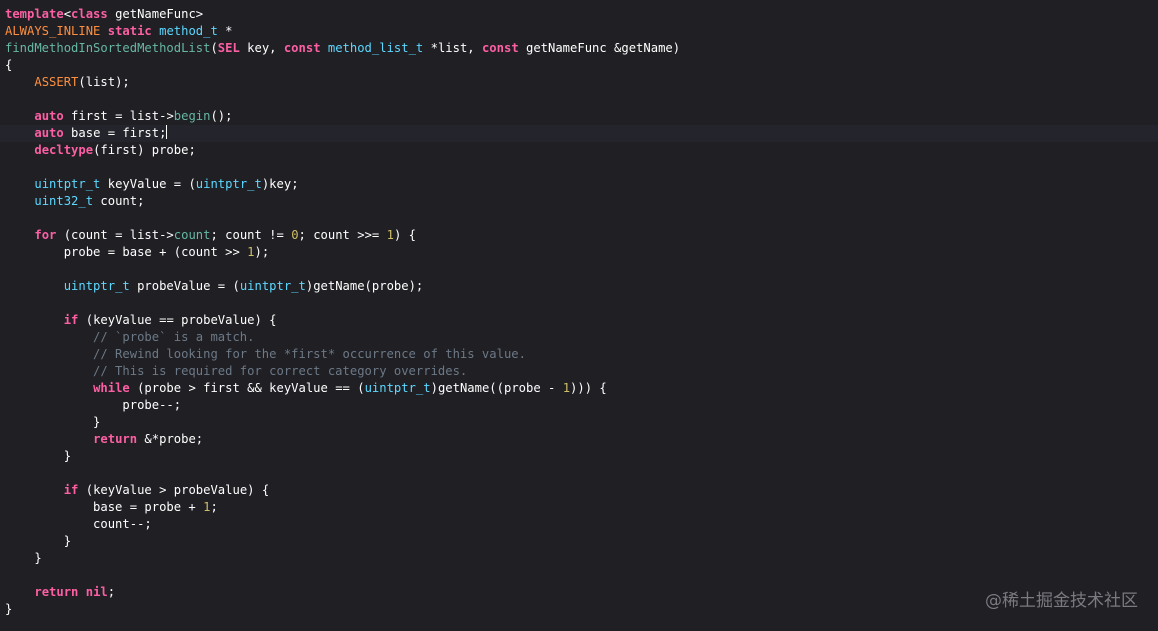 The width and height of the screenshot is (1158, 631). What do you see at coordinates (581, 320) in the screenshot?
I see `code-line: if (keyValue == probeValue) {` at bounding box center [581, 320].